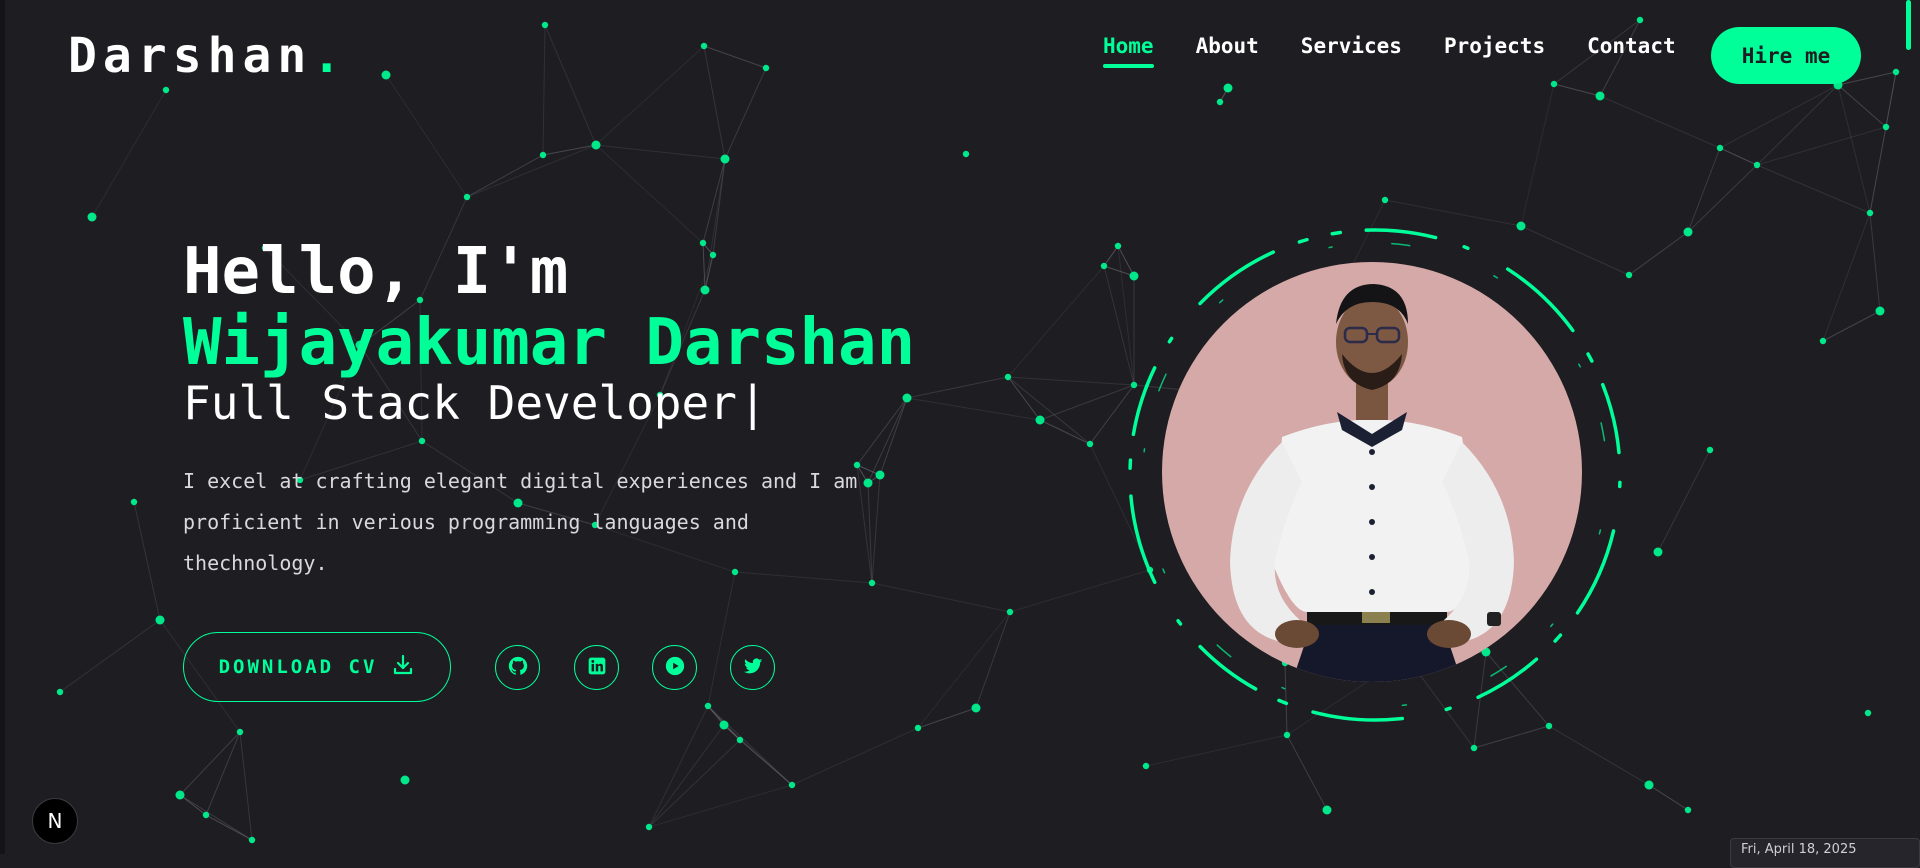 The image size is (1920, 868). What do you see at coordinates (1128, 51) in the screenshot?
I see `nav-home: Home` at bounding box center [1128, 51].